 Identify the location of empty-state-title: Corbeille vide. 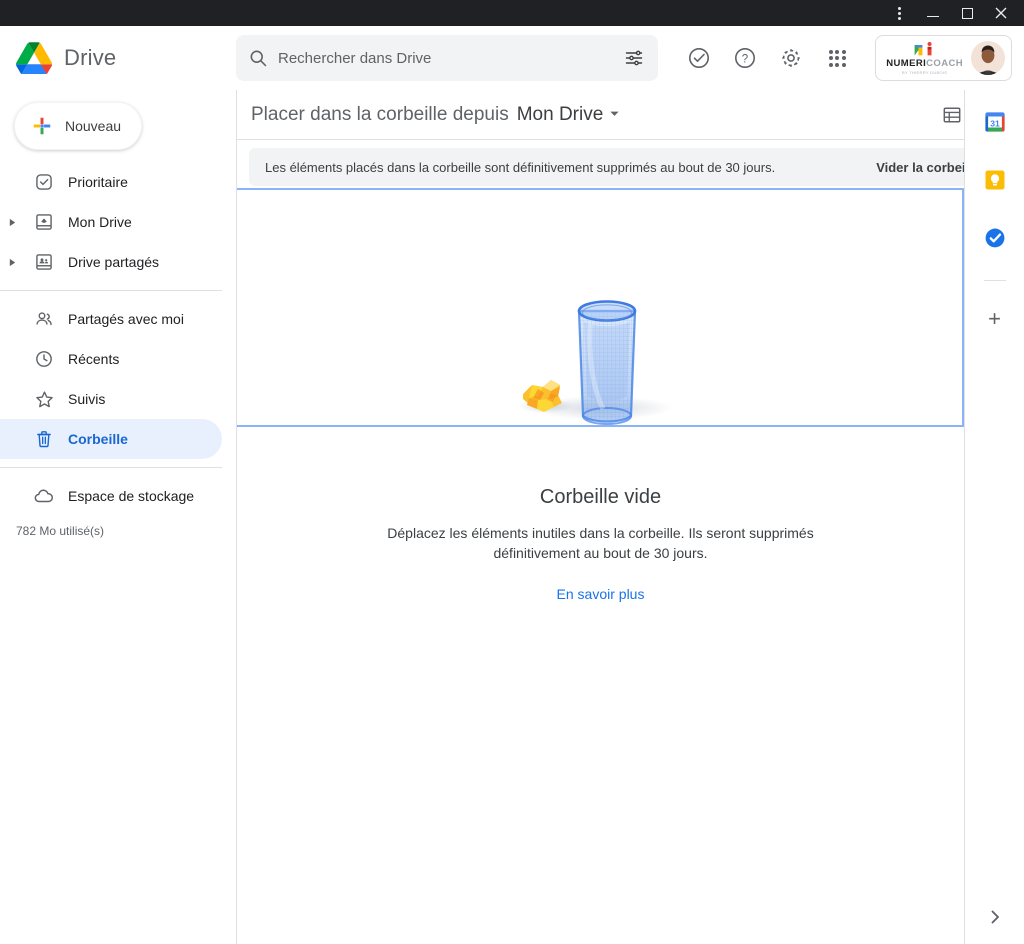
(600, 497).